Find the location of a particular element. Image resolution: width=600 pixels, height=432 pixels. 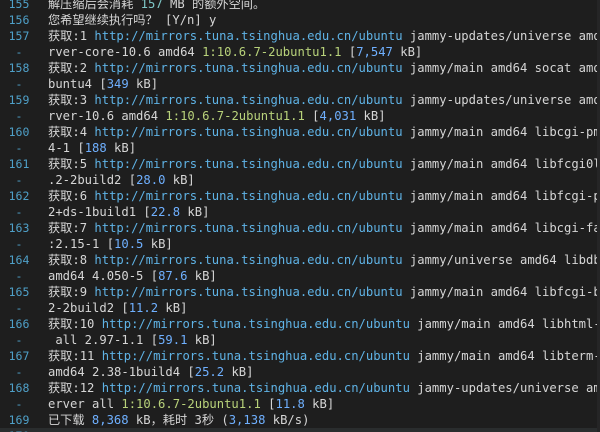

text-segment: 获取:1 is located at coordinates (71, 36).